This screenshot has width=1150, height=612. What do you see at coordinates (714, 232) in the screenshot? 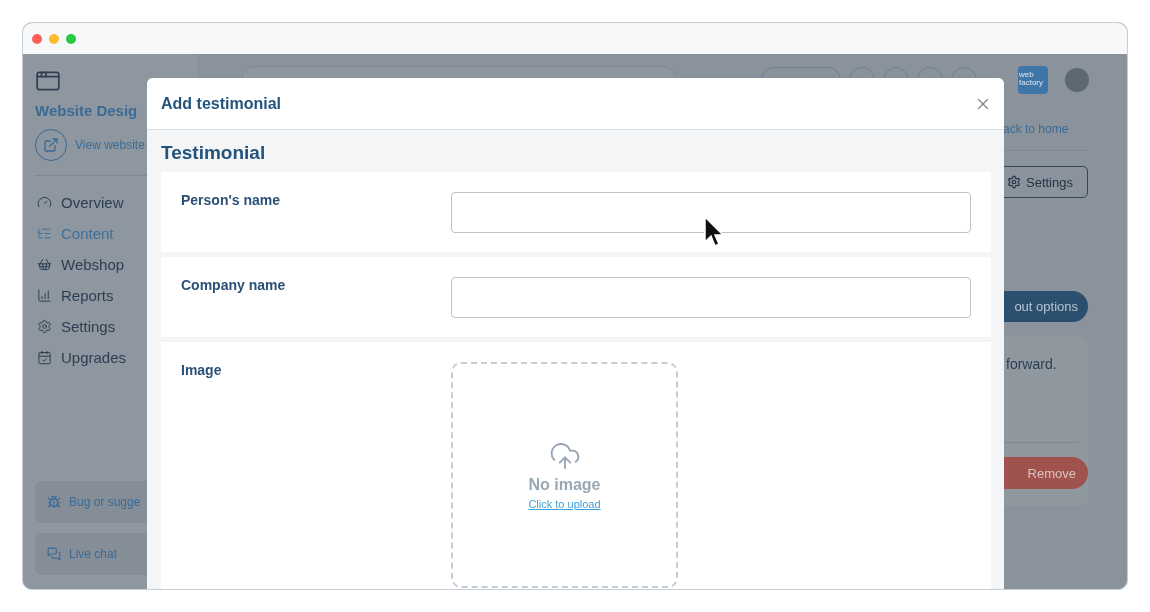
I see `cursor-icon` at bounding box center [714, 232].